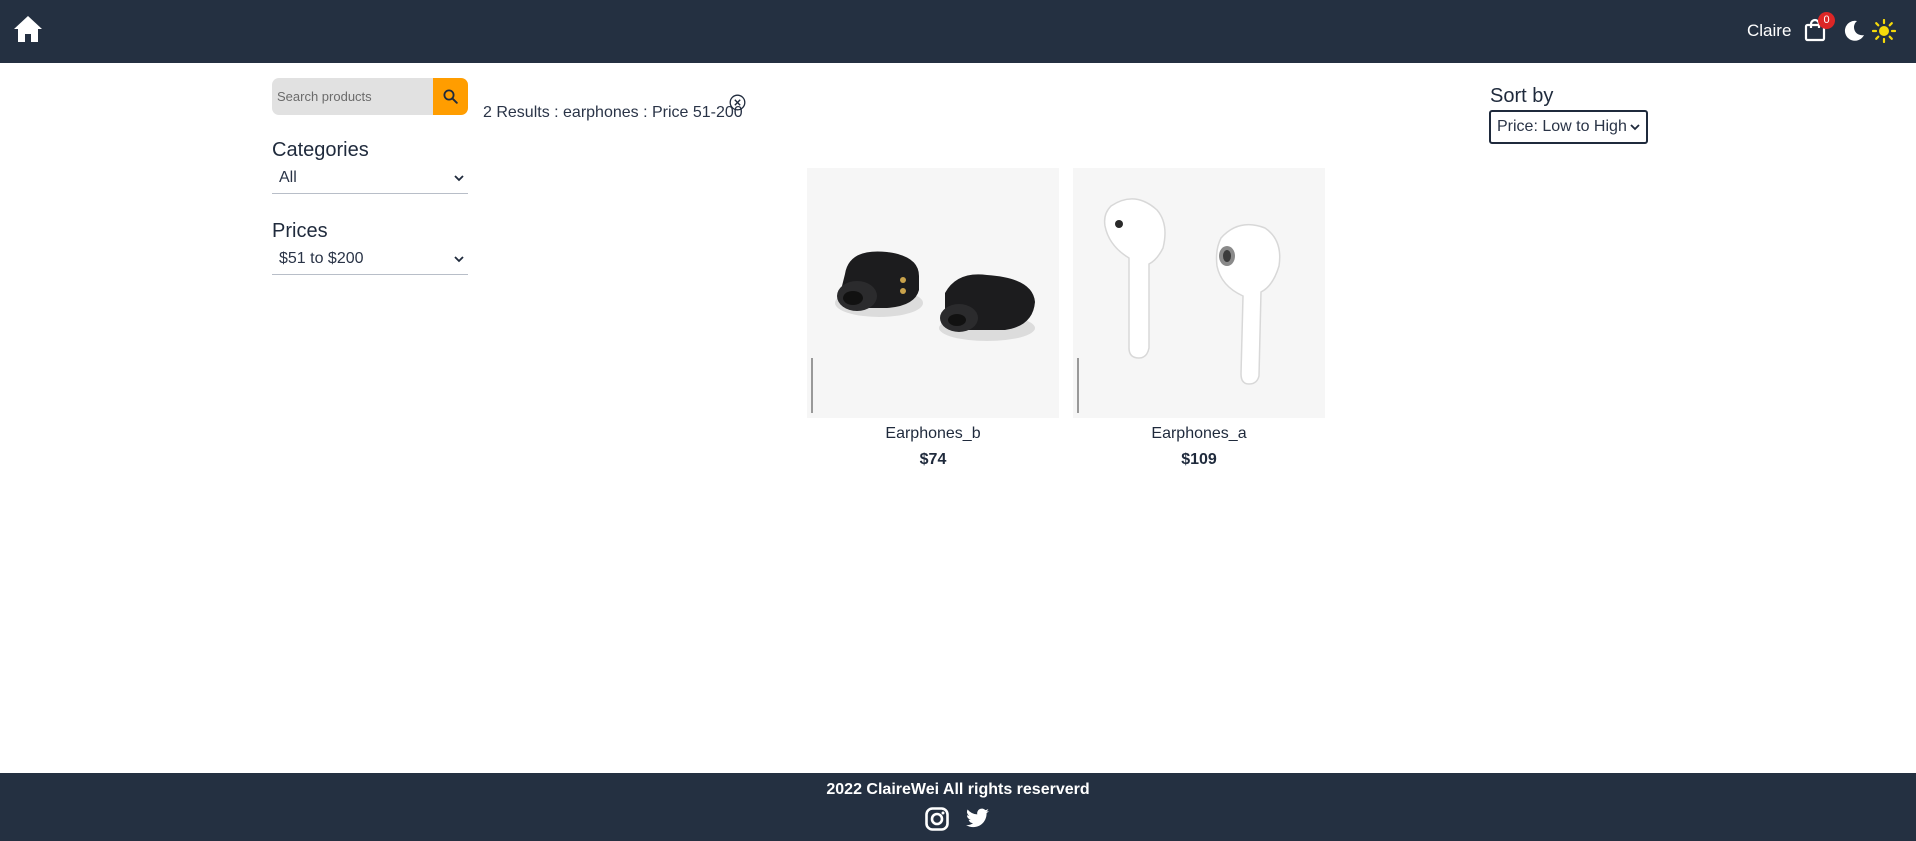 This screenshot has width=1916, height=841. I want to click on product-card: Earphones_b $74, so click(933, 318).